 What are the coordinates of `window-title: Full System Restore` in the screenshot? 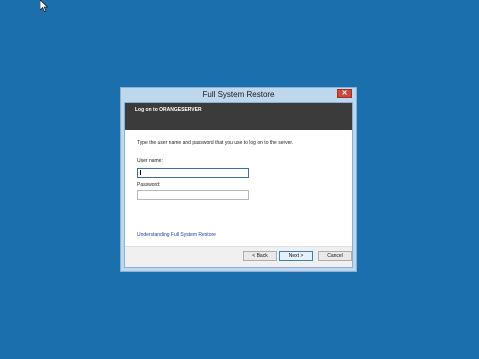 It's located at (238, 94).